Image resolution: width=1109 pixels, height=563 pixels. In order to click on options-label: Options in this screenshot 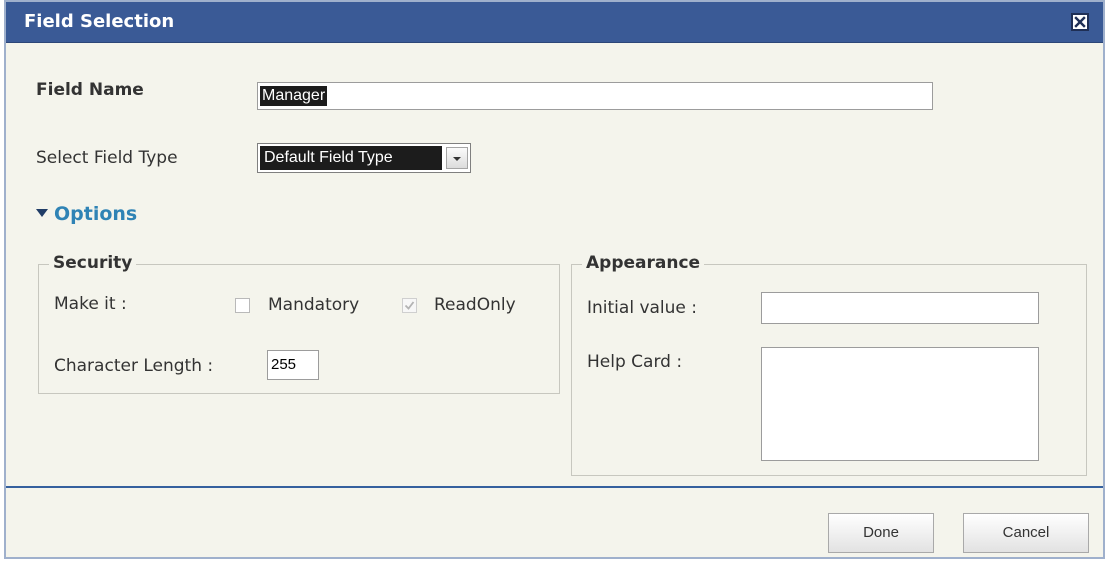, I will do `click(96, 214)`.